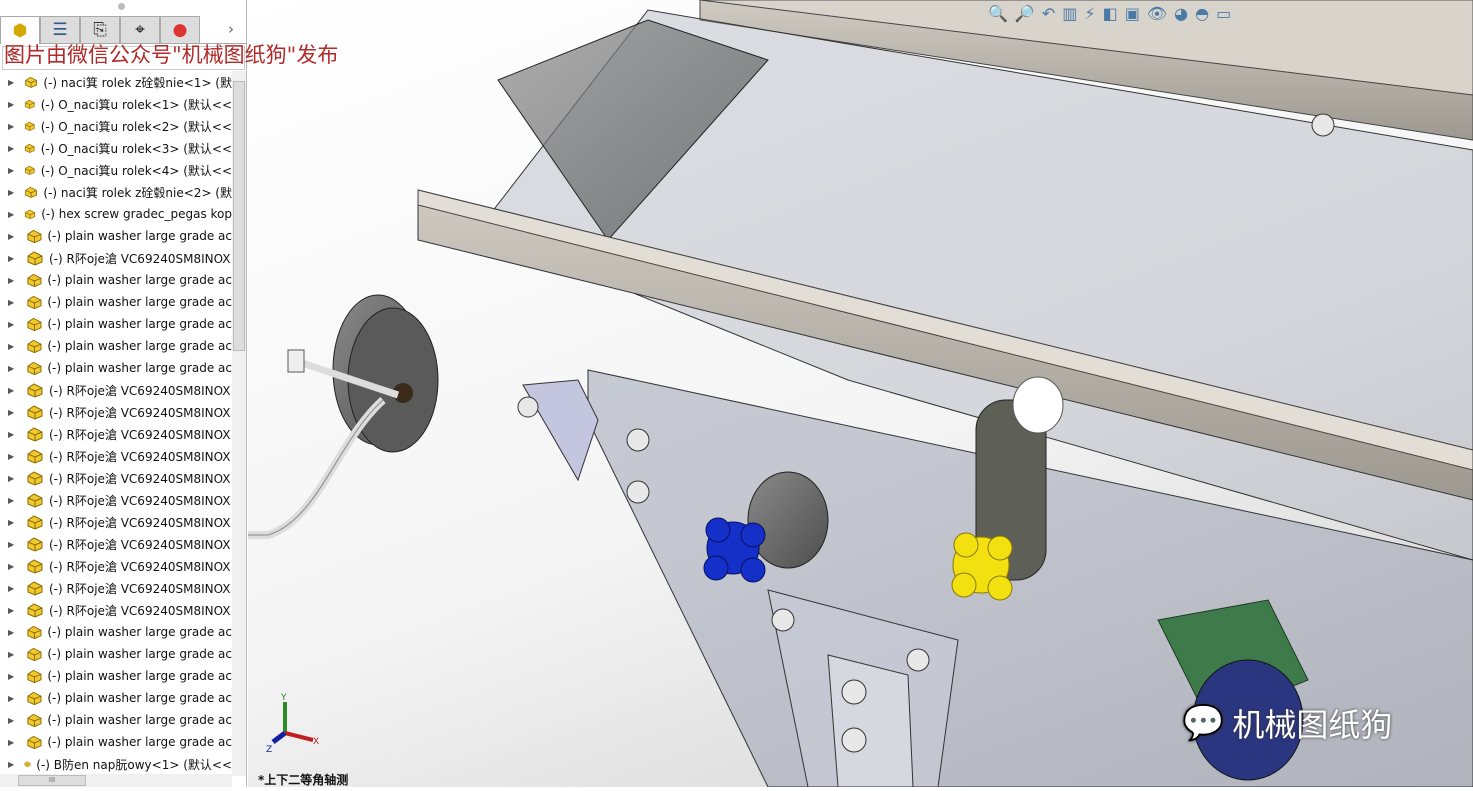 Image resolution: width=1473 pixels, height=791 pixels. What do you see at coordinates (180, 30) in the screenshot?
I see `display-manager-icon: ●` at bounding box center [180, 30].